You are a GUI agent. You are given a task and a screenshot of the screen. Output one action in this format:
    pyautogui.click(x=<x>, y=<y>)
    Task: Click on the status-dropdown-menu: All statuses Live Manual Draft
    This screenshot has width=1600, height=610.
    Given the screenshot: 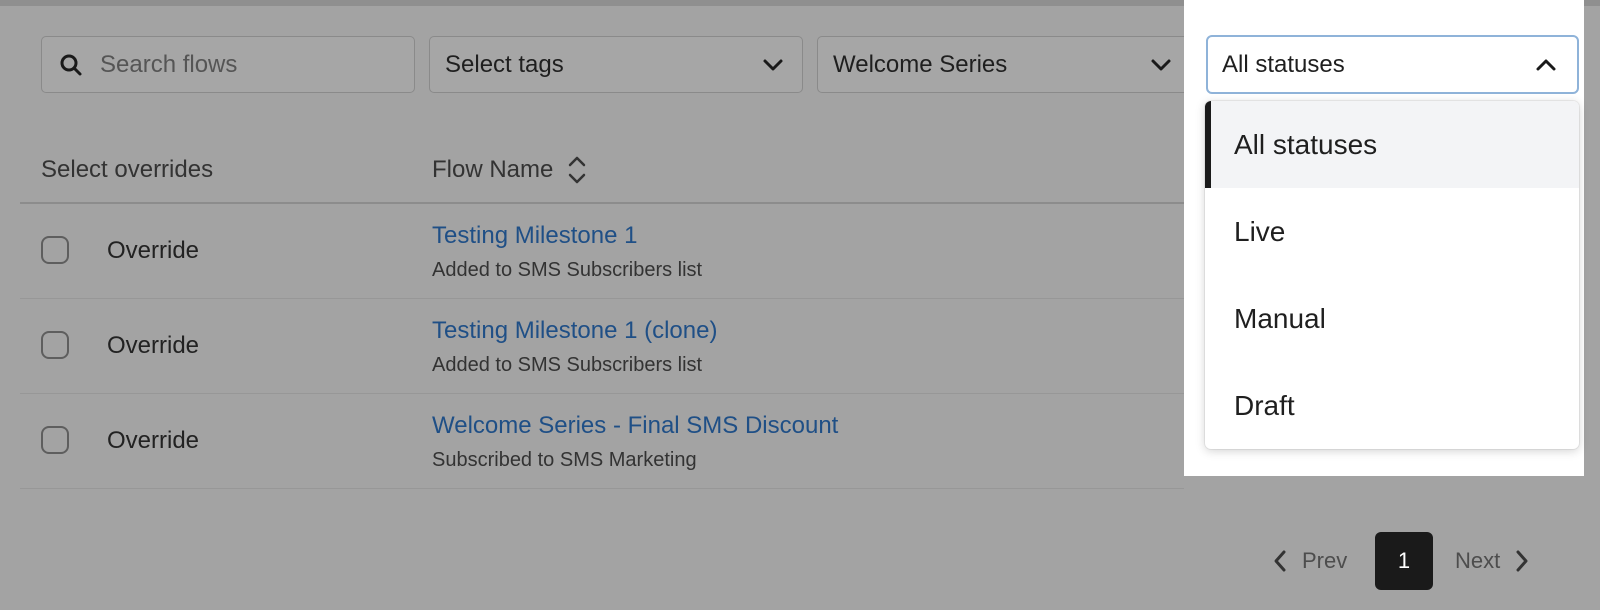 What is the action you would take?
    pyautogui.click(x=1392, y=275)
    